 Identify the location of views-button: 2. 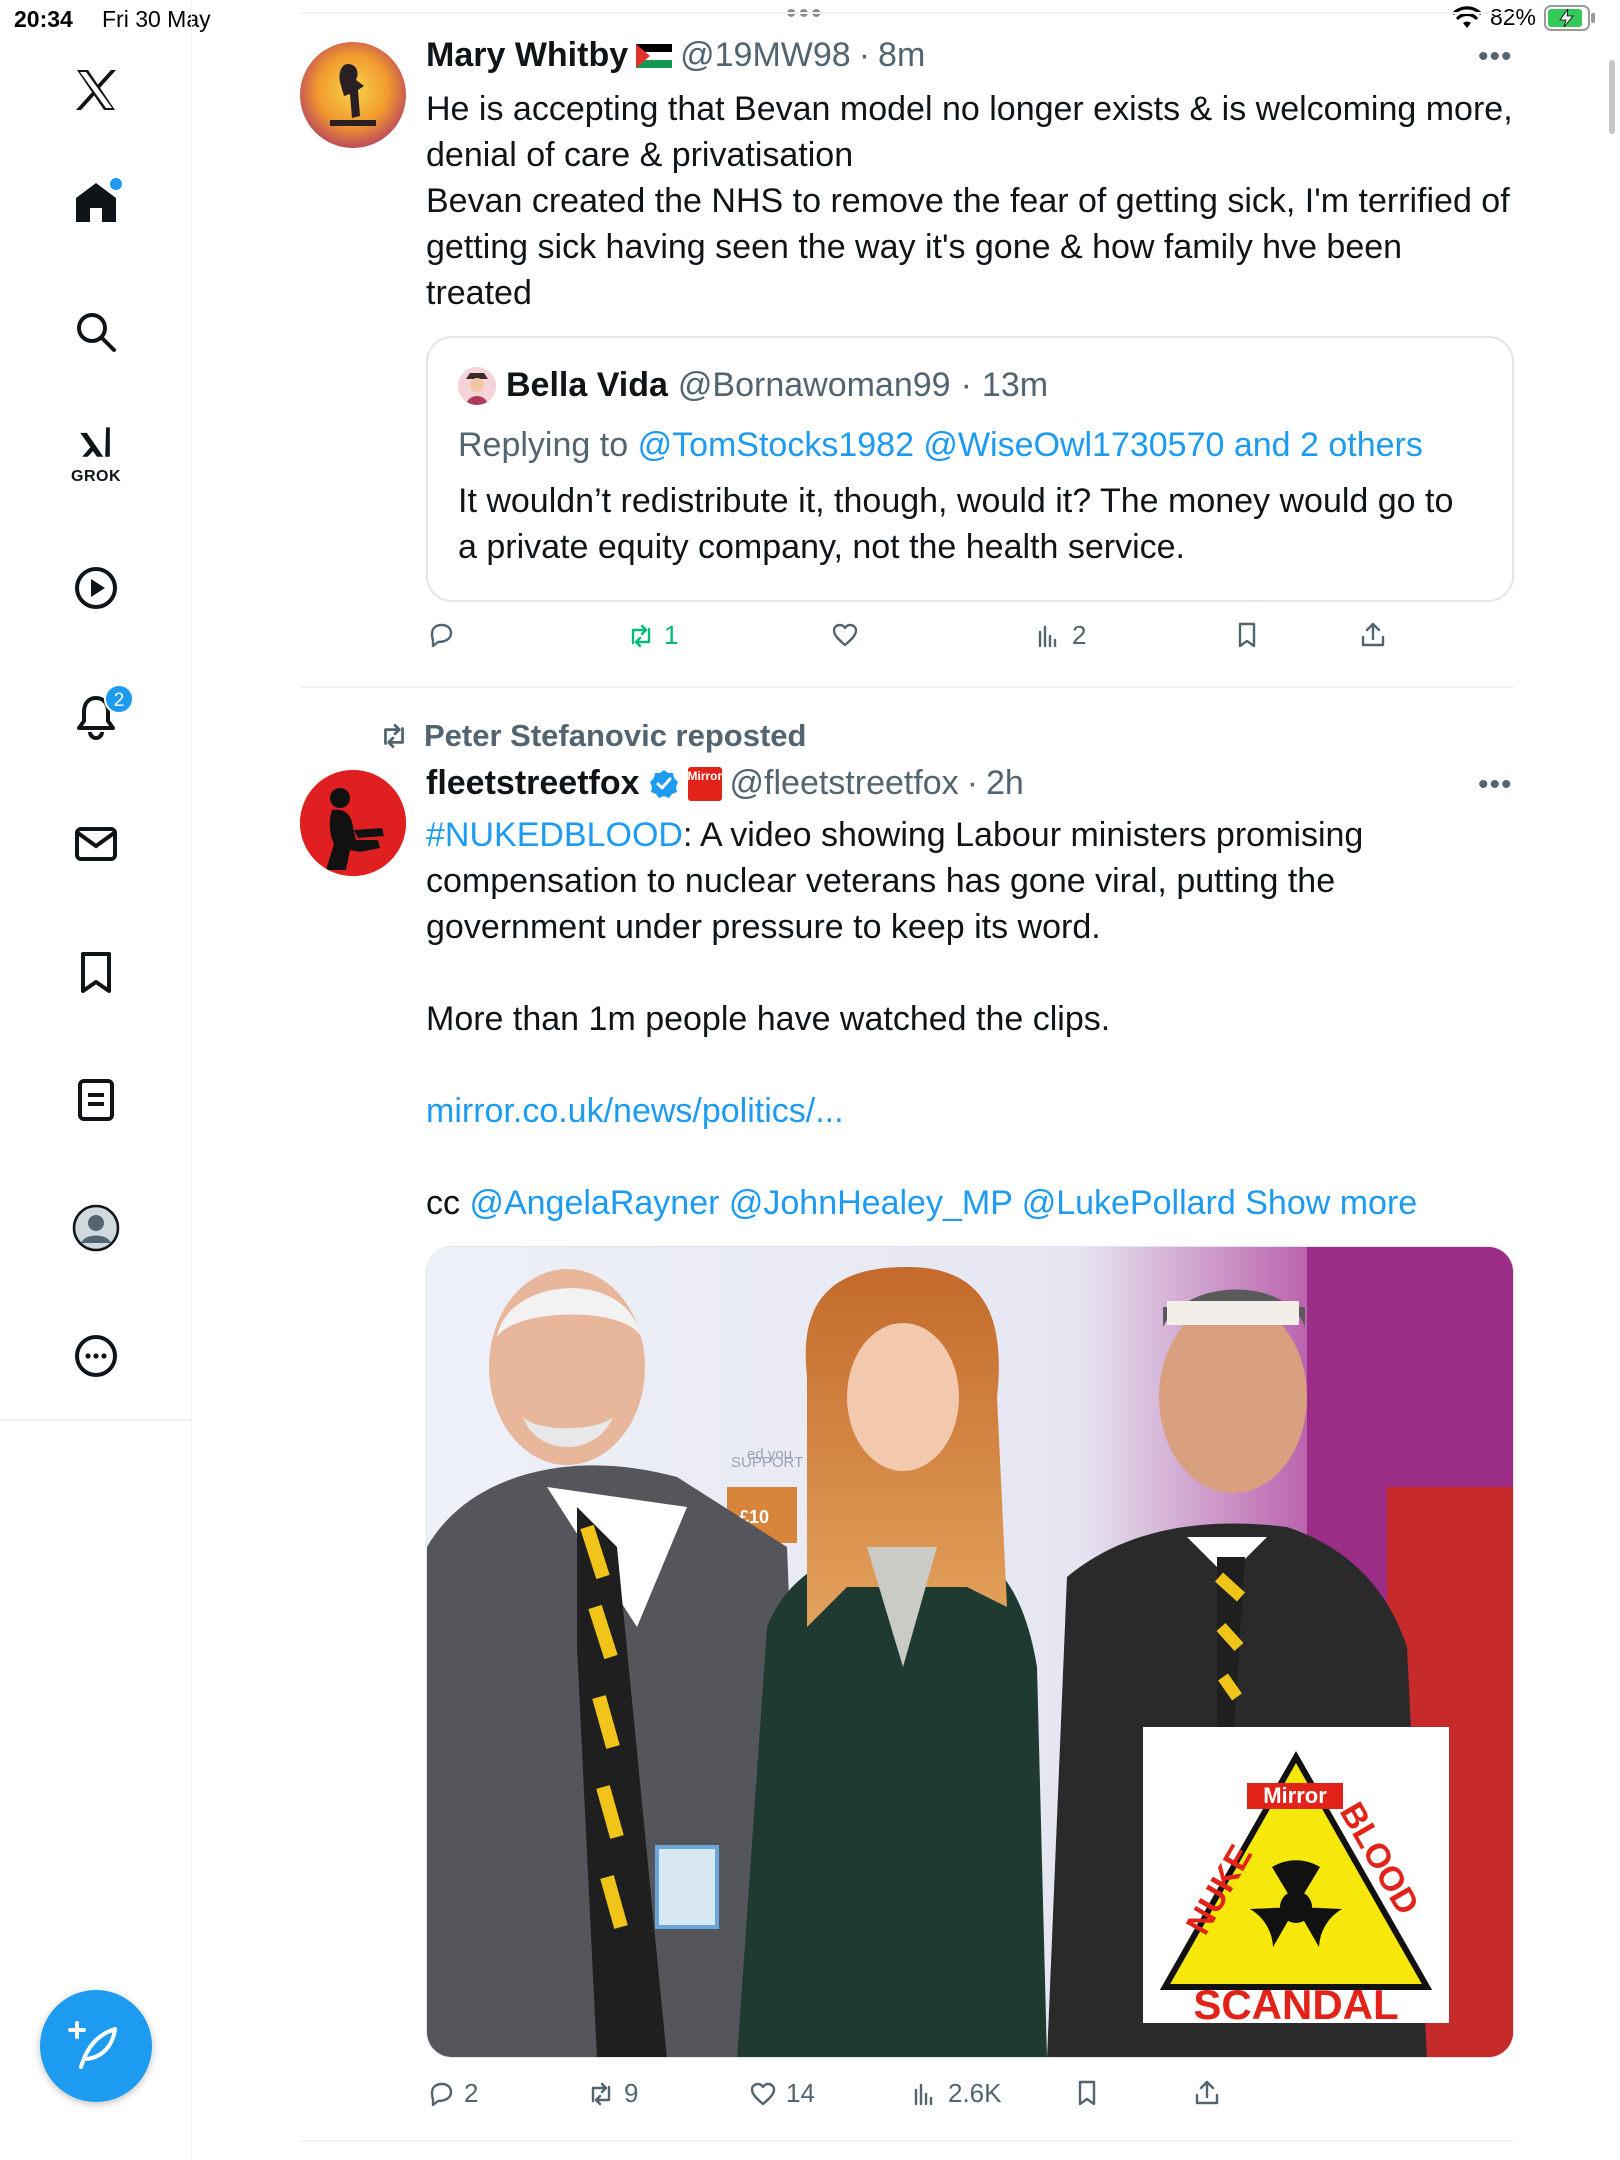
(1060, 635).